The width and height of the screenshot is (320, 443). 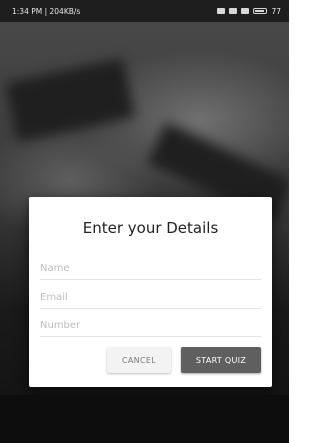 I want to click on battery-percent: 77, so click(x=276, y=11).